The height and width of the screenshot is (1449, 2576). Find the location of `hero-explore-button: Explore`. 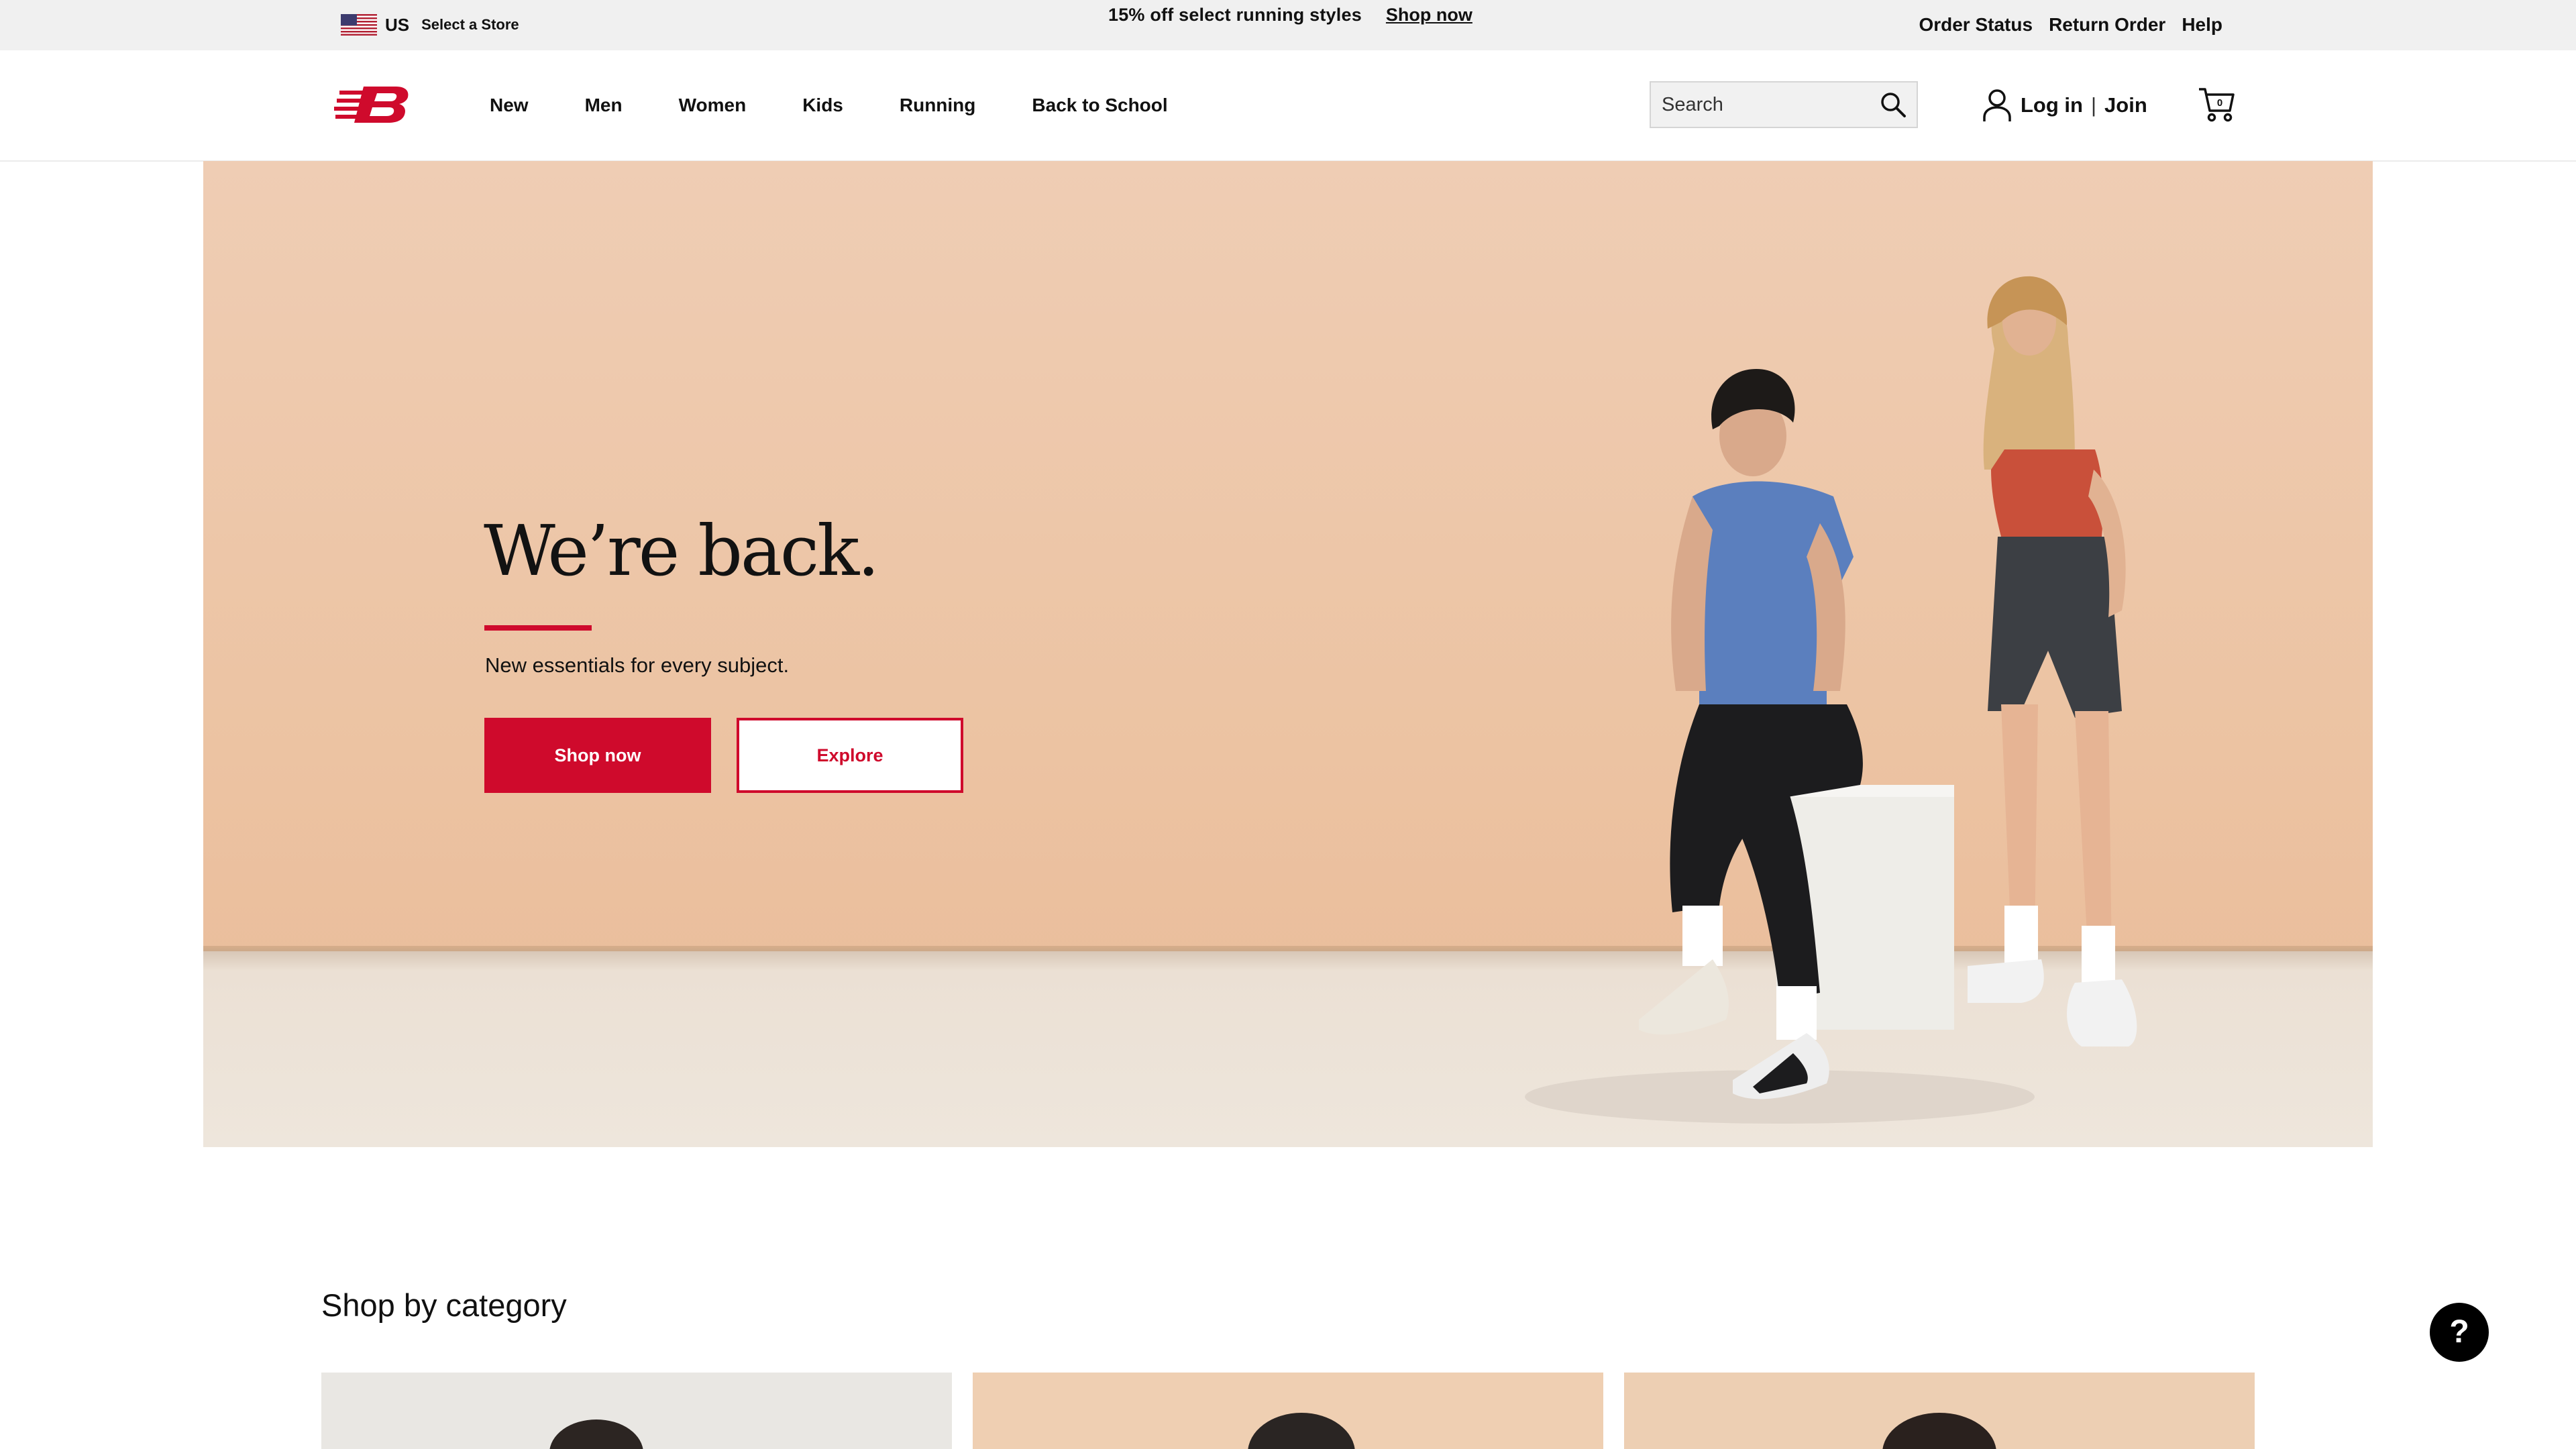

hero-explore-button: Explore is located at coordinates (850, 755).